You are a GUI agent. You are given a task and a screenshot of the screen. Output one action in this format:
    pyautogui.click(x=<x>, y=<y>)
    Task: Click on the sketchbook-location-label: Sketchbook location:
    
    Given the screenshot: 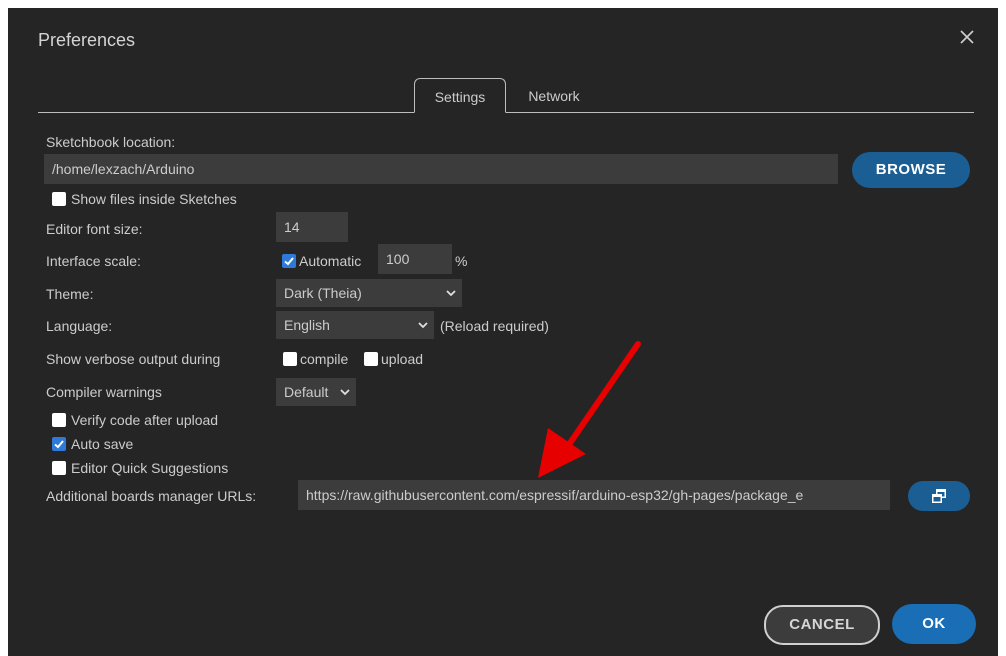 What is the action you would take?
    pyautogui.click(x=111, y=142)
    